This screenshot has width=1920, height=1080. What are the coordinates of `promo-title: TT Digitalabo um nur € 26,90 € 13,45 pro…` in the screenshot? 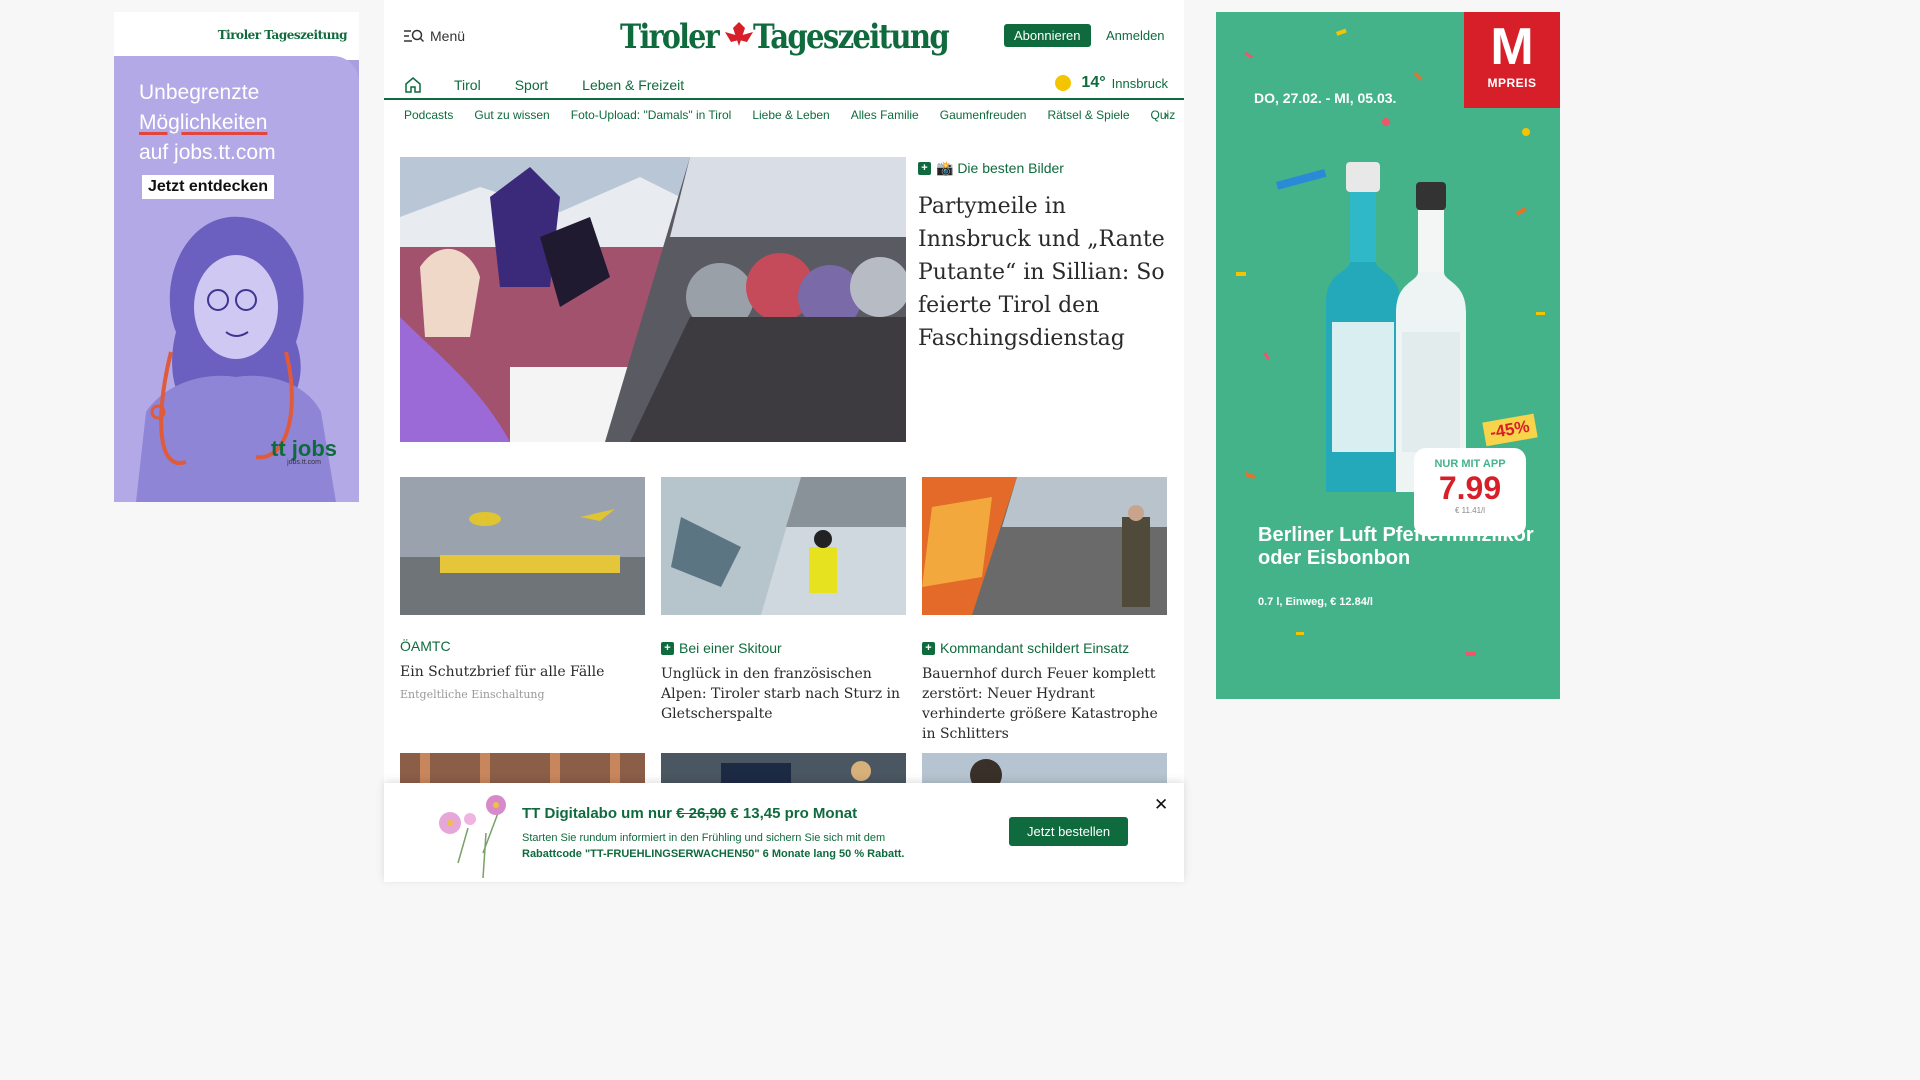 It's located at (689, 813).